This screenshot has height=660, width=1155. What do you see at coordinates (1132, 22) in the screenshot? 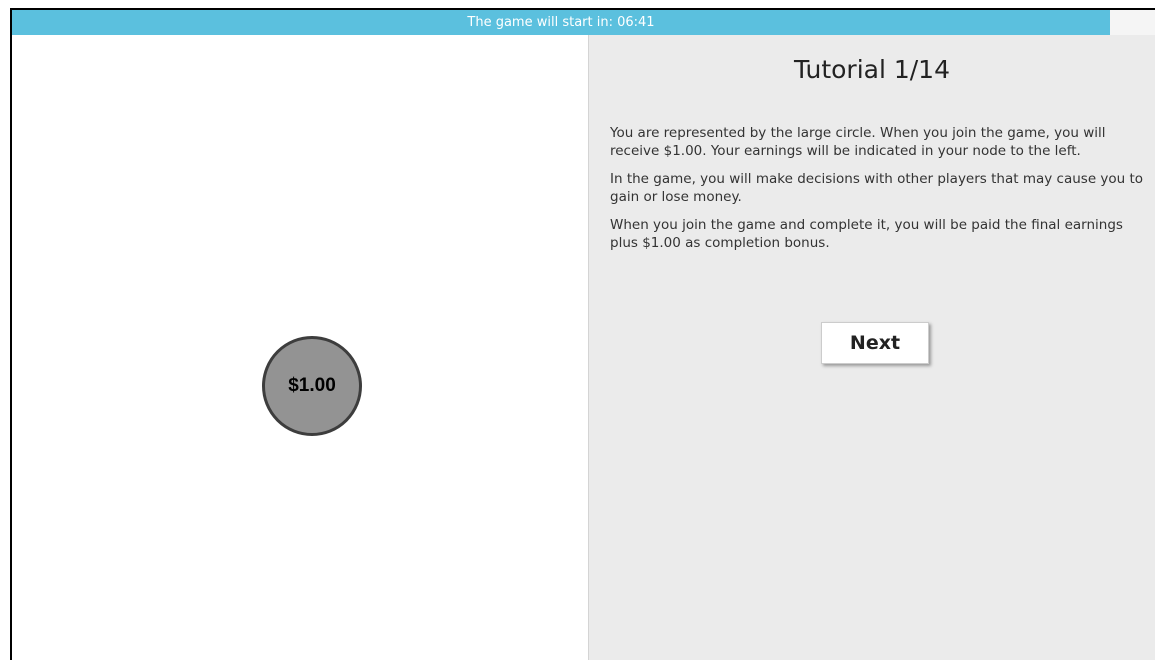
I see `countdown-progress-track` at bounding box center [1132, 22].